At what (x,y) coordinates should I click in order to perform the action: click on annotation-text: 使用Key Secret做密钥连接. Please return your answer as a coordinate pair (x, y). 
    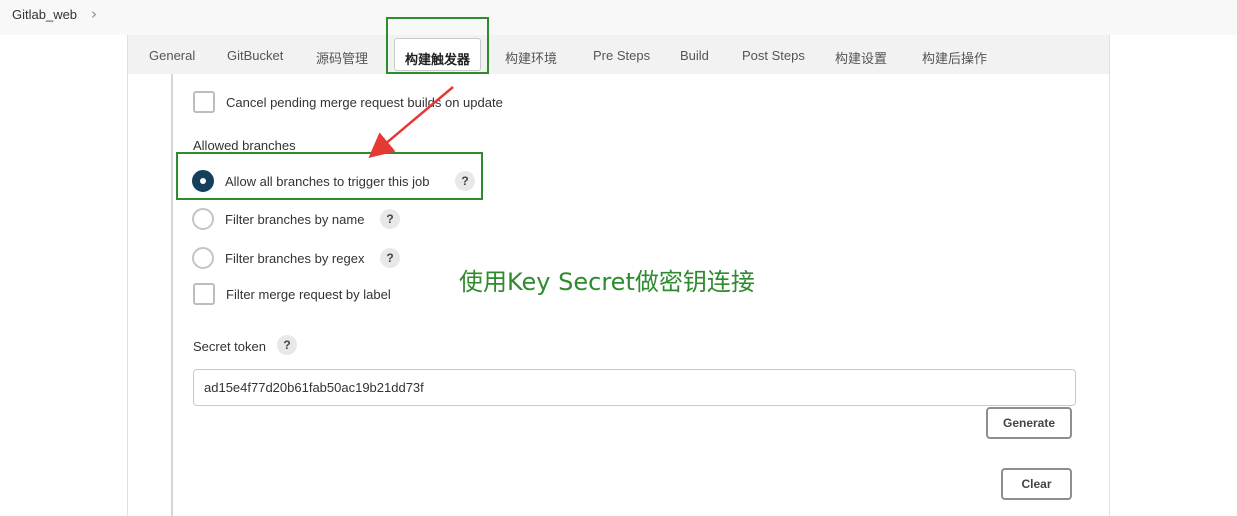
    Looking at the image, I should click on (607, 282).